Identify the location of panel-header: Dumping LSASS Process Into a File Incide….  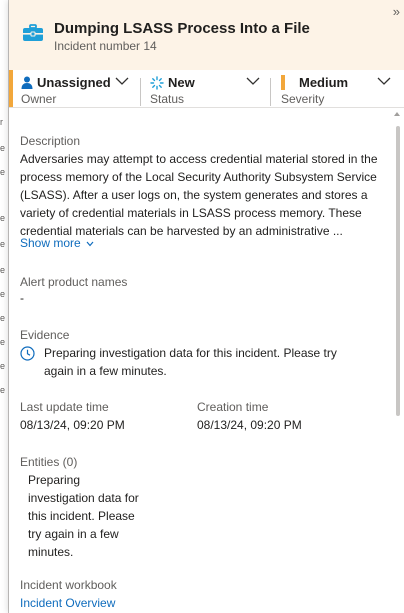
(206, 35).